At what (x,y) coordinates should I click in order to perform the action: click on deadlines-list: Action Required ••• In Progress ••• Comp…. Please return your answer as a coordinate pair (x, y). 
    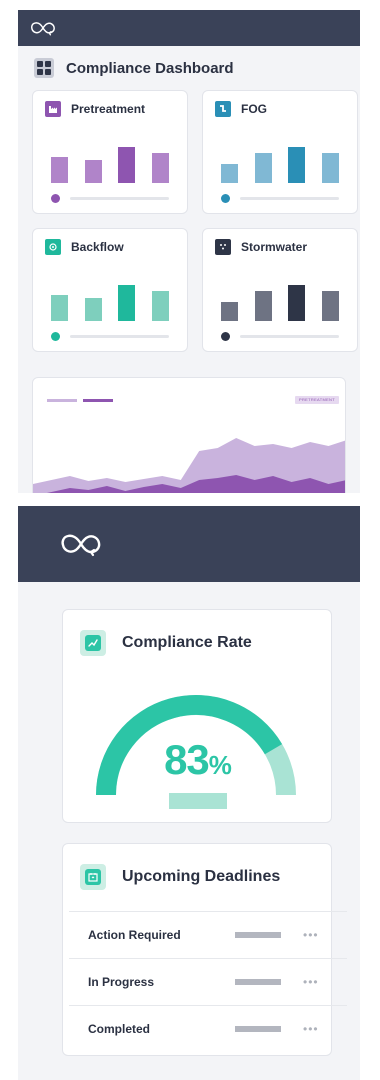
    Looking at the image, I should click on (208, 981).